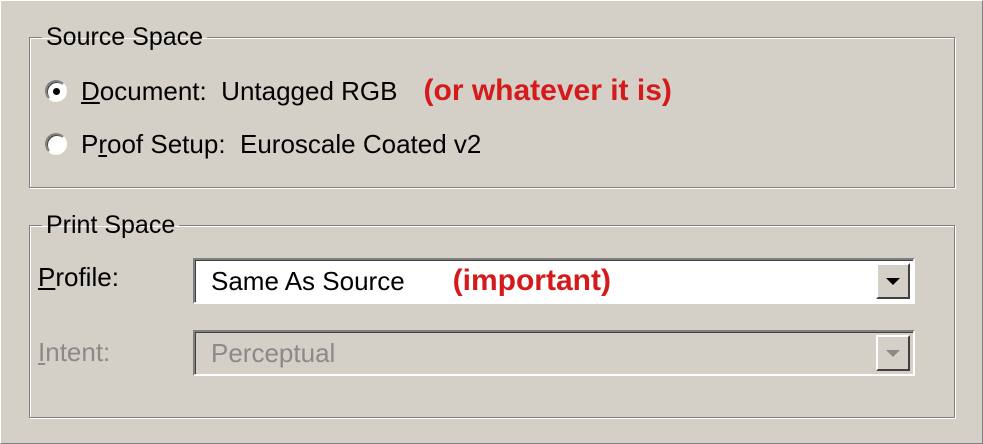 The image size is (983, 444). What do you see at coordinates (103, 143) in the screenshot?
I see `mnemonic-letter: r` at bounding box center [103, 143].